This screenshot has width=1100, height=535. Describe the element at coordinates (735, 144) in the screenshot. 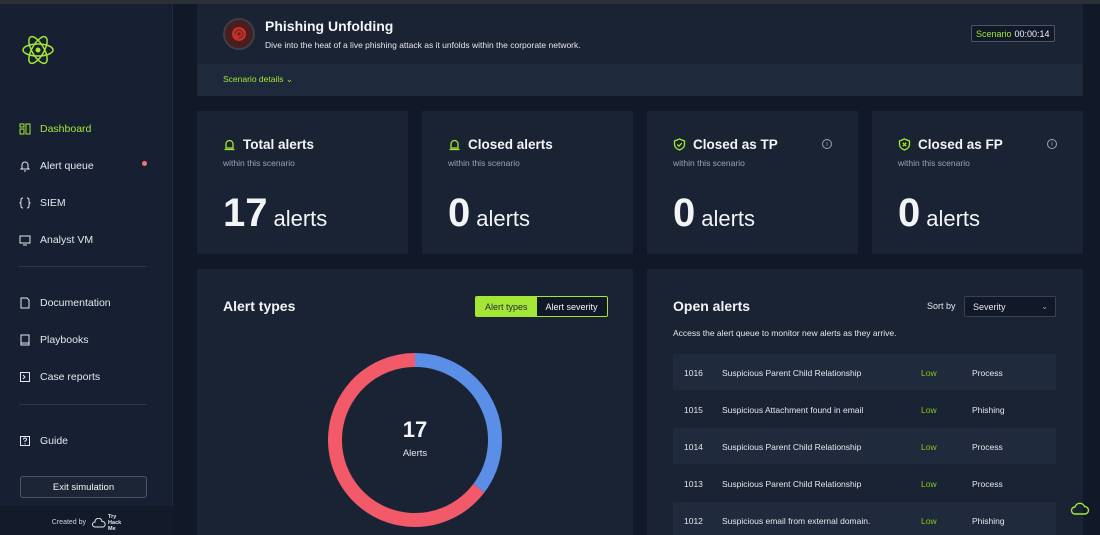

I see `stat-title: Closed as TP` at that location.